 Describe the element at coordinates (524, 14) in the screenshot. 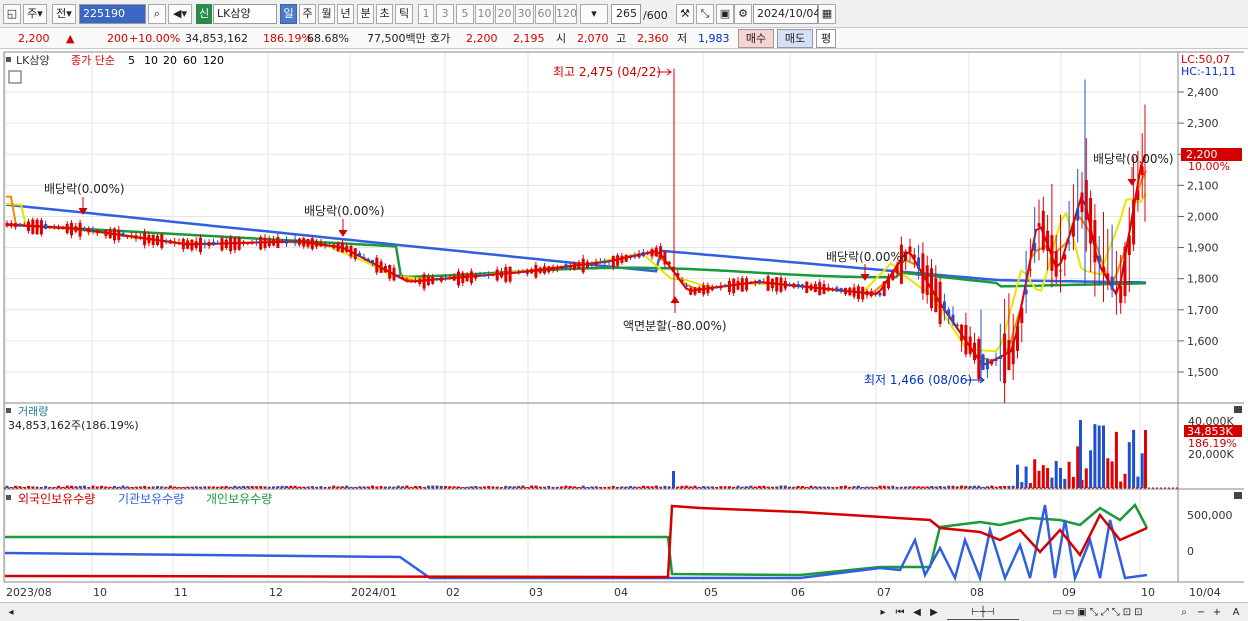

I see `minute-btn-30: 30` at that location.